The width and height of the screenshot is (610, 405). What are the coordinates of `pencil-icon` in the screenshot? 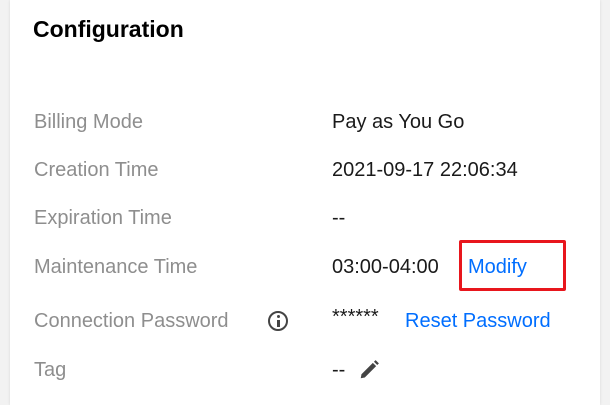 It's located at (369, 370).